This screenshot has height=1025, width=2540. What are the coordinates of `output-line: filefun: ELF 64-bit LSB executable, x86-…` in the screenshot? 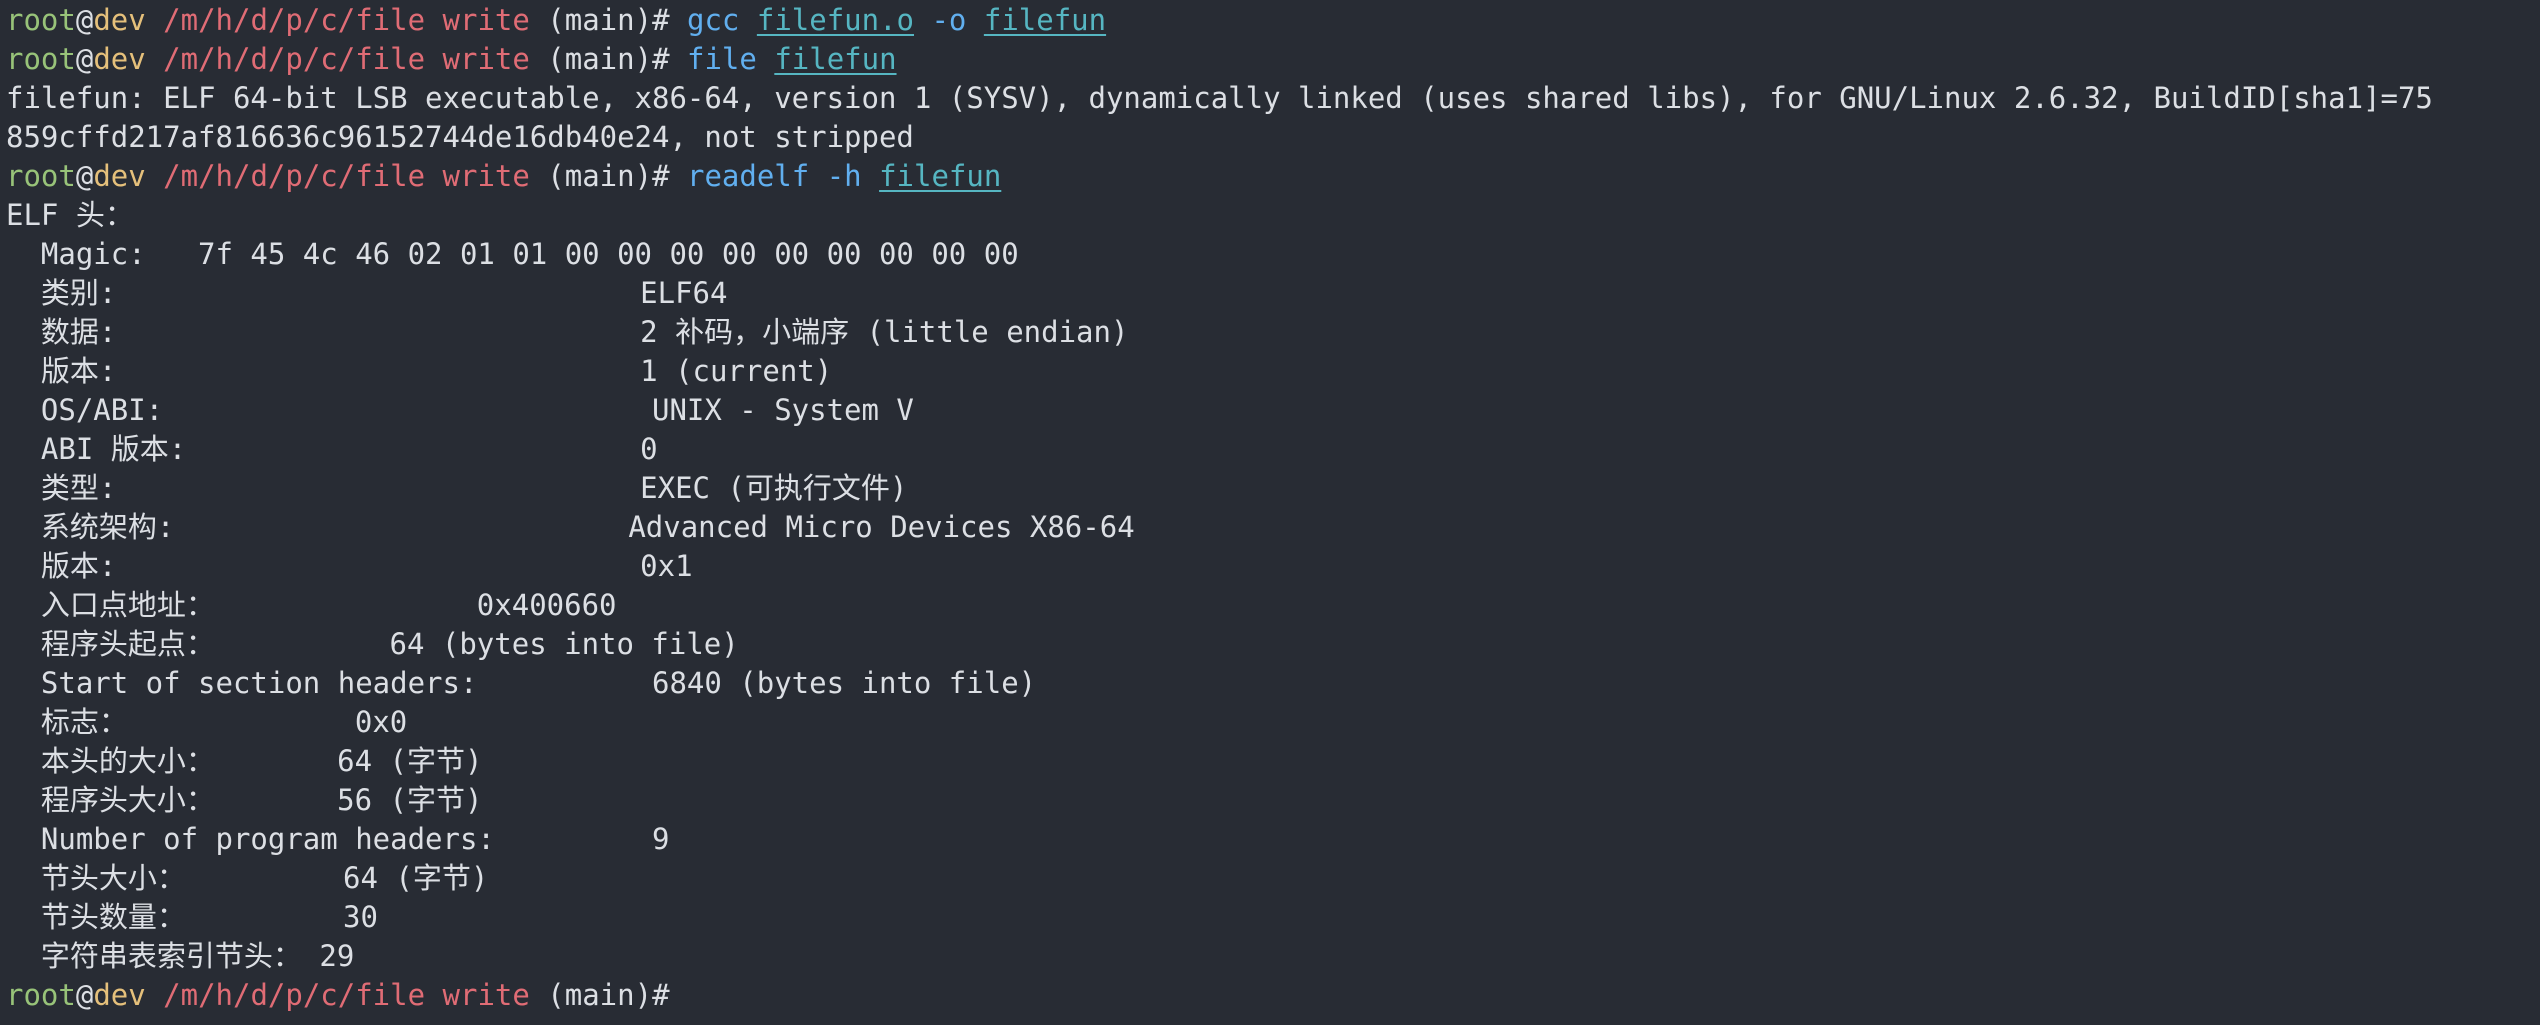 It's located at (1219, 98).